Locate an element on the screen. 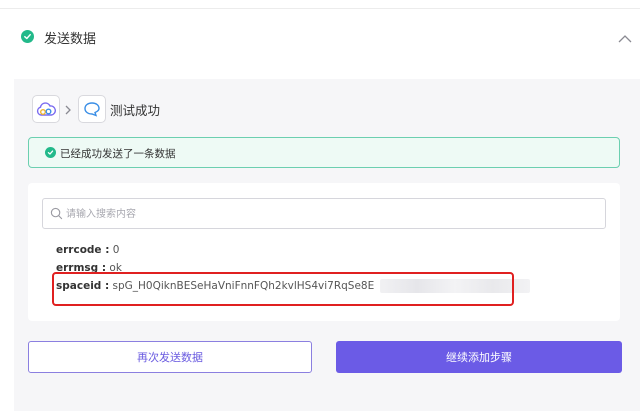 This screenshot has height=411, width=640. search-input is located at coordinates (333, 214).